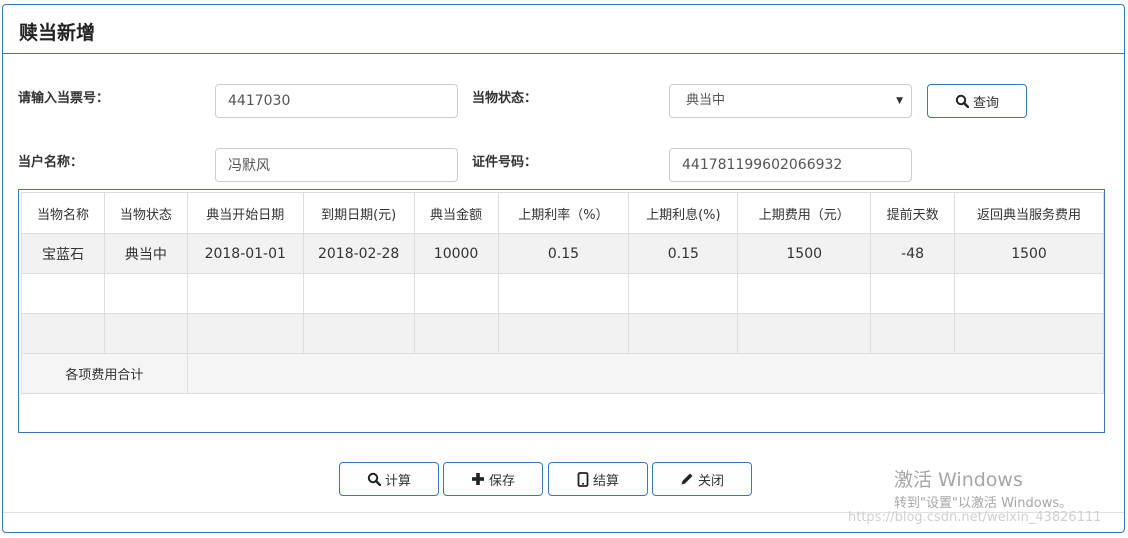 Image resolution: width=1128 pixels, height=538 pixels. Describe the element at coordinates (336, 101) in the screenshot. I see `ticket-number-input` at that location.